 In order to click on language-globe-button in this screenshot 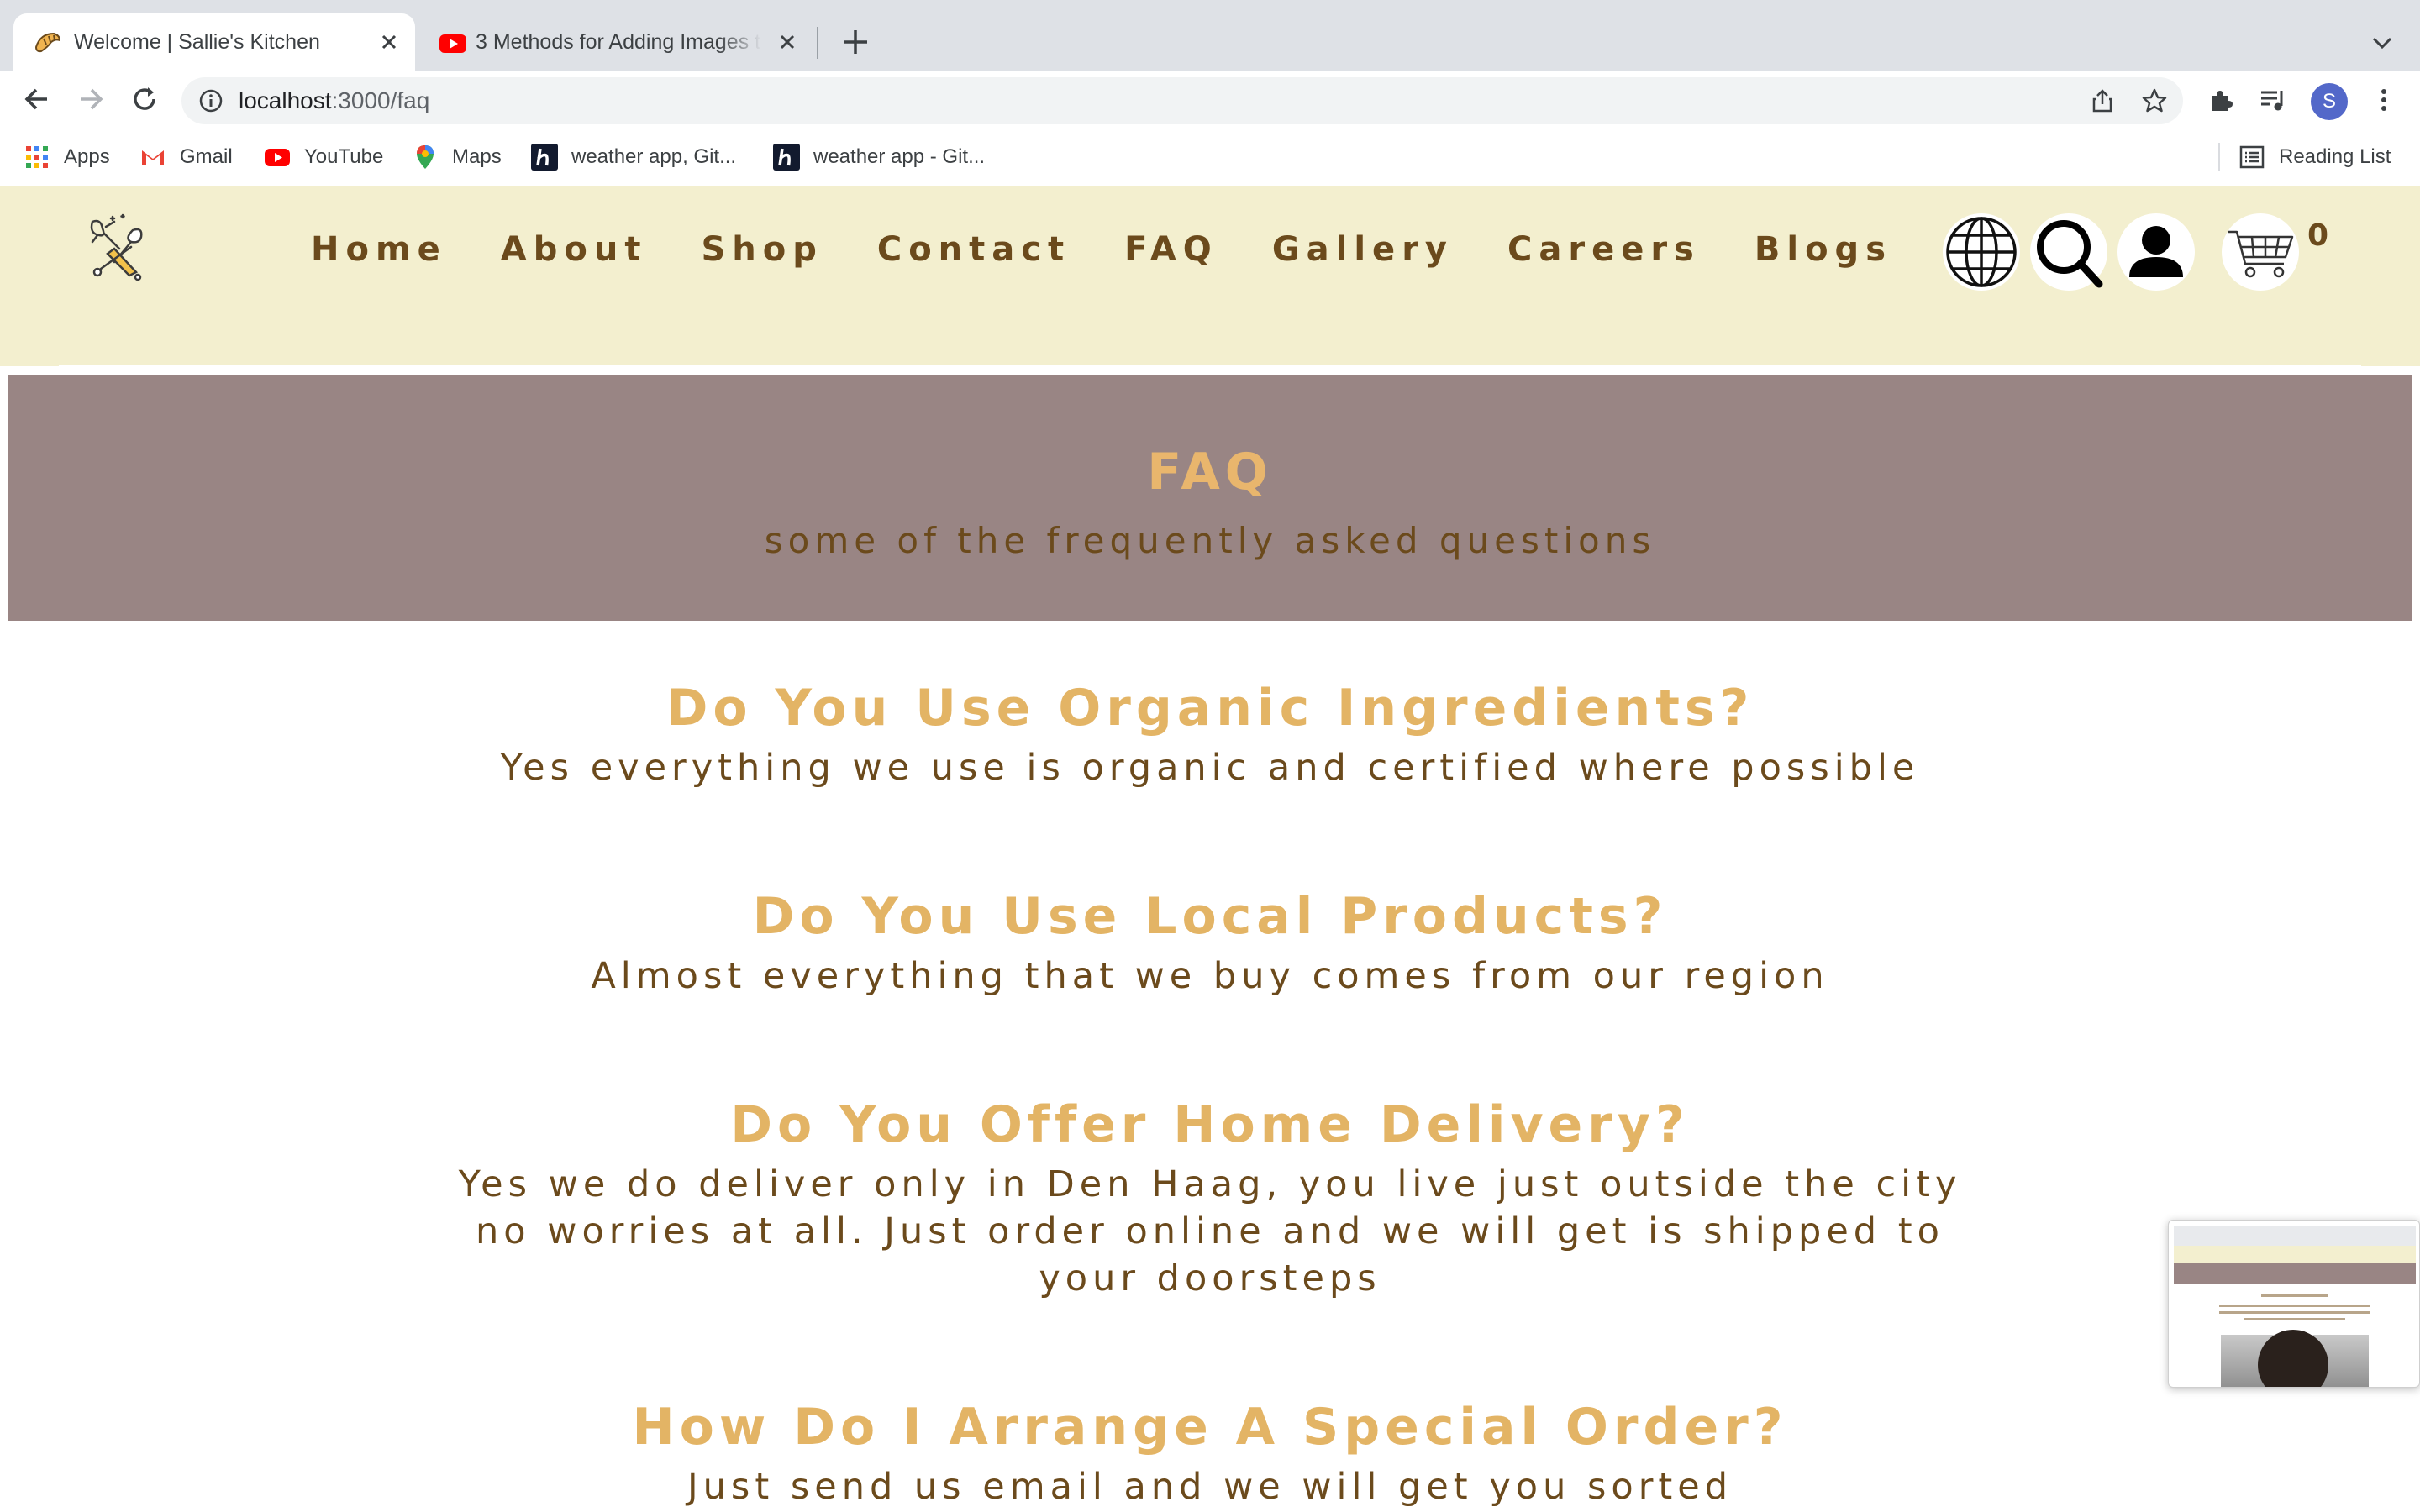, I will do `click(1982, 252)`.